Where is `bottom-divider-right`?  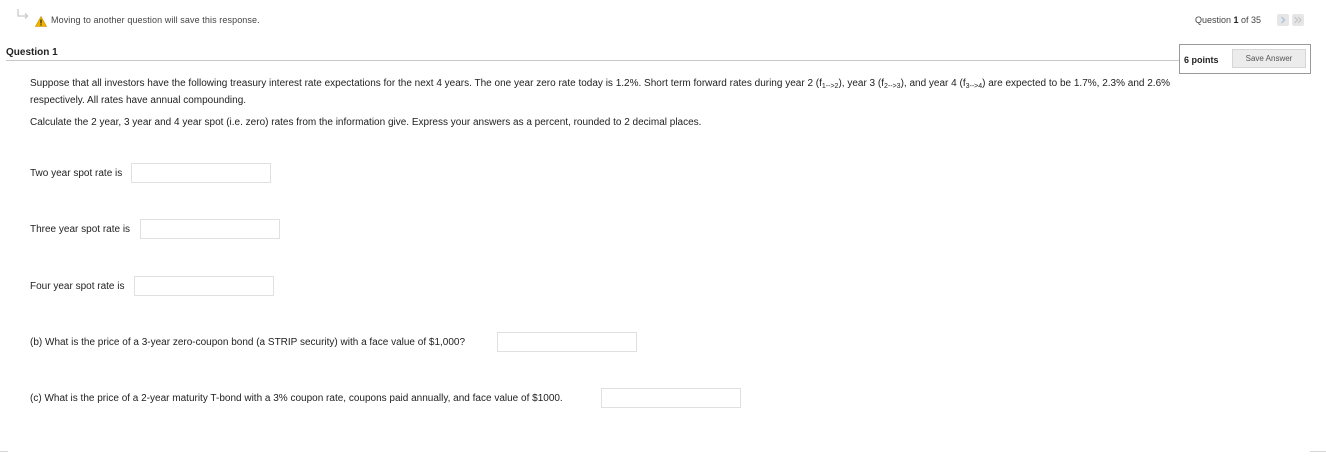 bottom-divider-right is located at coordinates (1318, 451).